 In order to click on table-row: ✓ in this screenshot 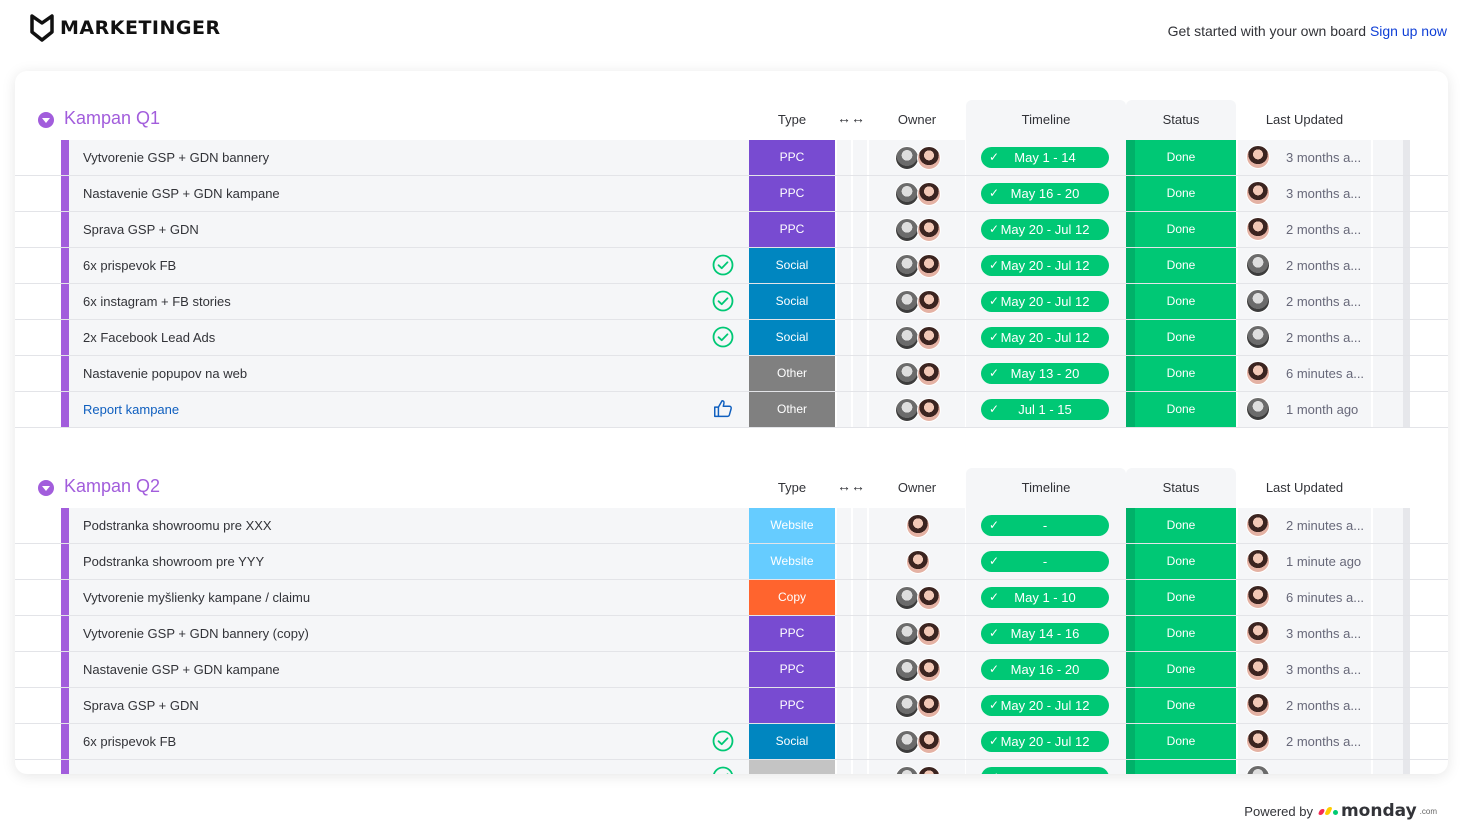, I will do `click(731, 767)`.